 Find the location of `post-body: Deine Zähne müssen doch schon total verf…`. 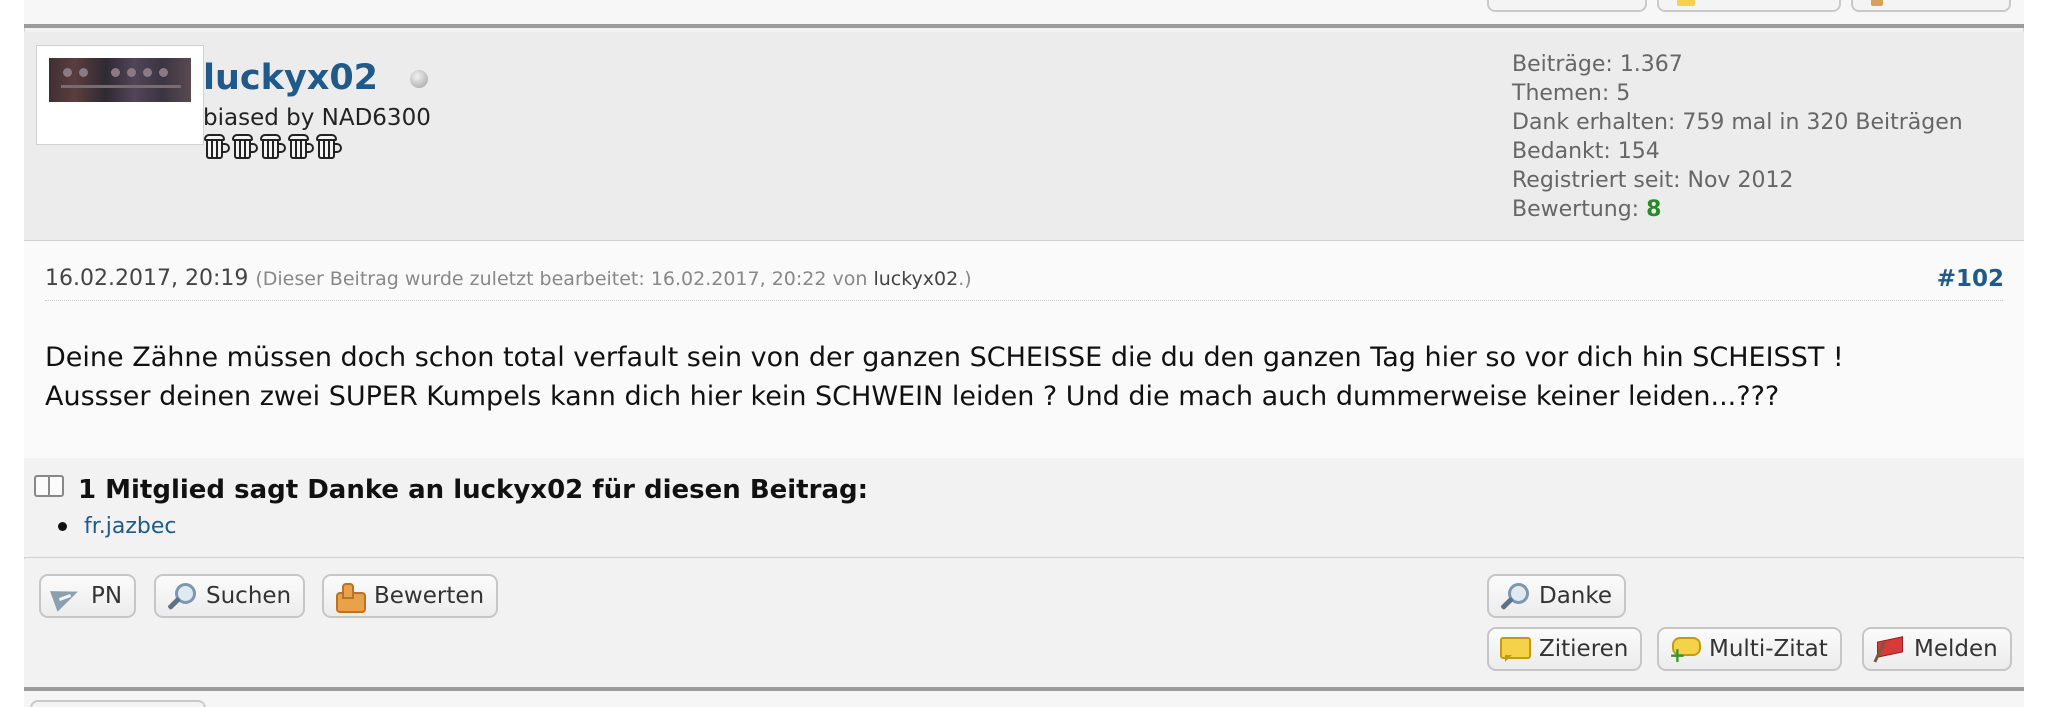

post-body: Deine Zähne müssen doch schon total verf… is located at coordinates (1020, 377).